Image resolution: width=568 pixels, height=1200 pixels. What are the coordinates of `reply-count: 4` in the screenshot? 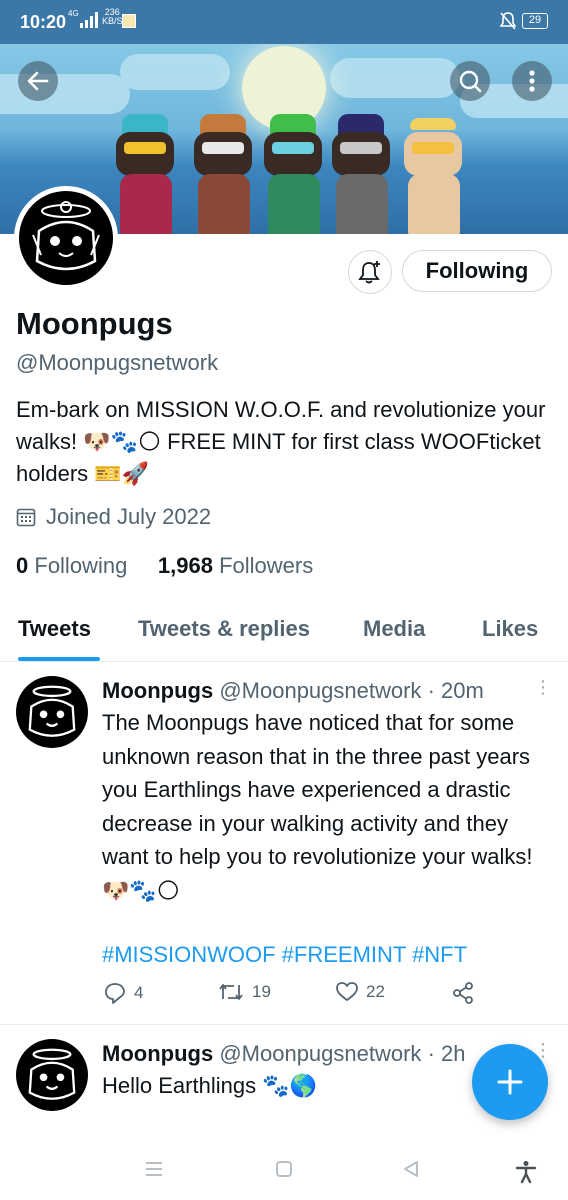 It's located at (139, 992).